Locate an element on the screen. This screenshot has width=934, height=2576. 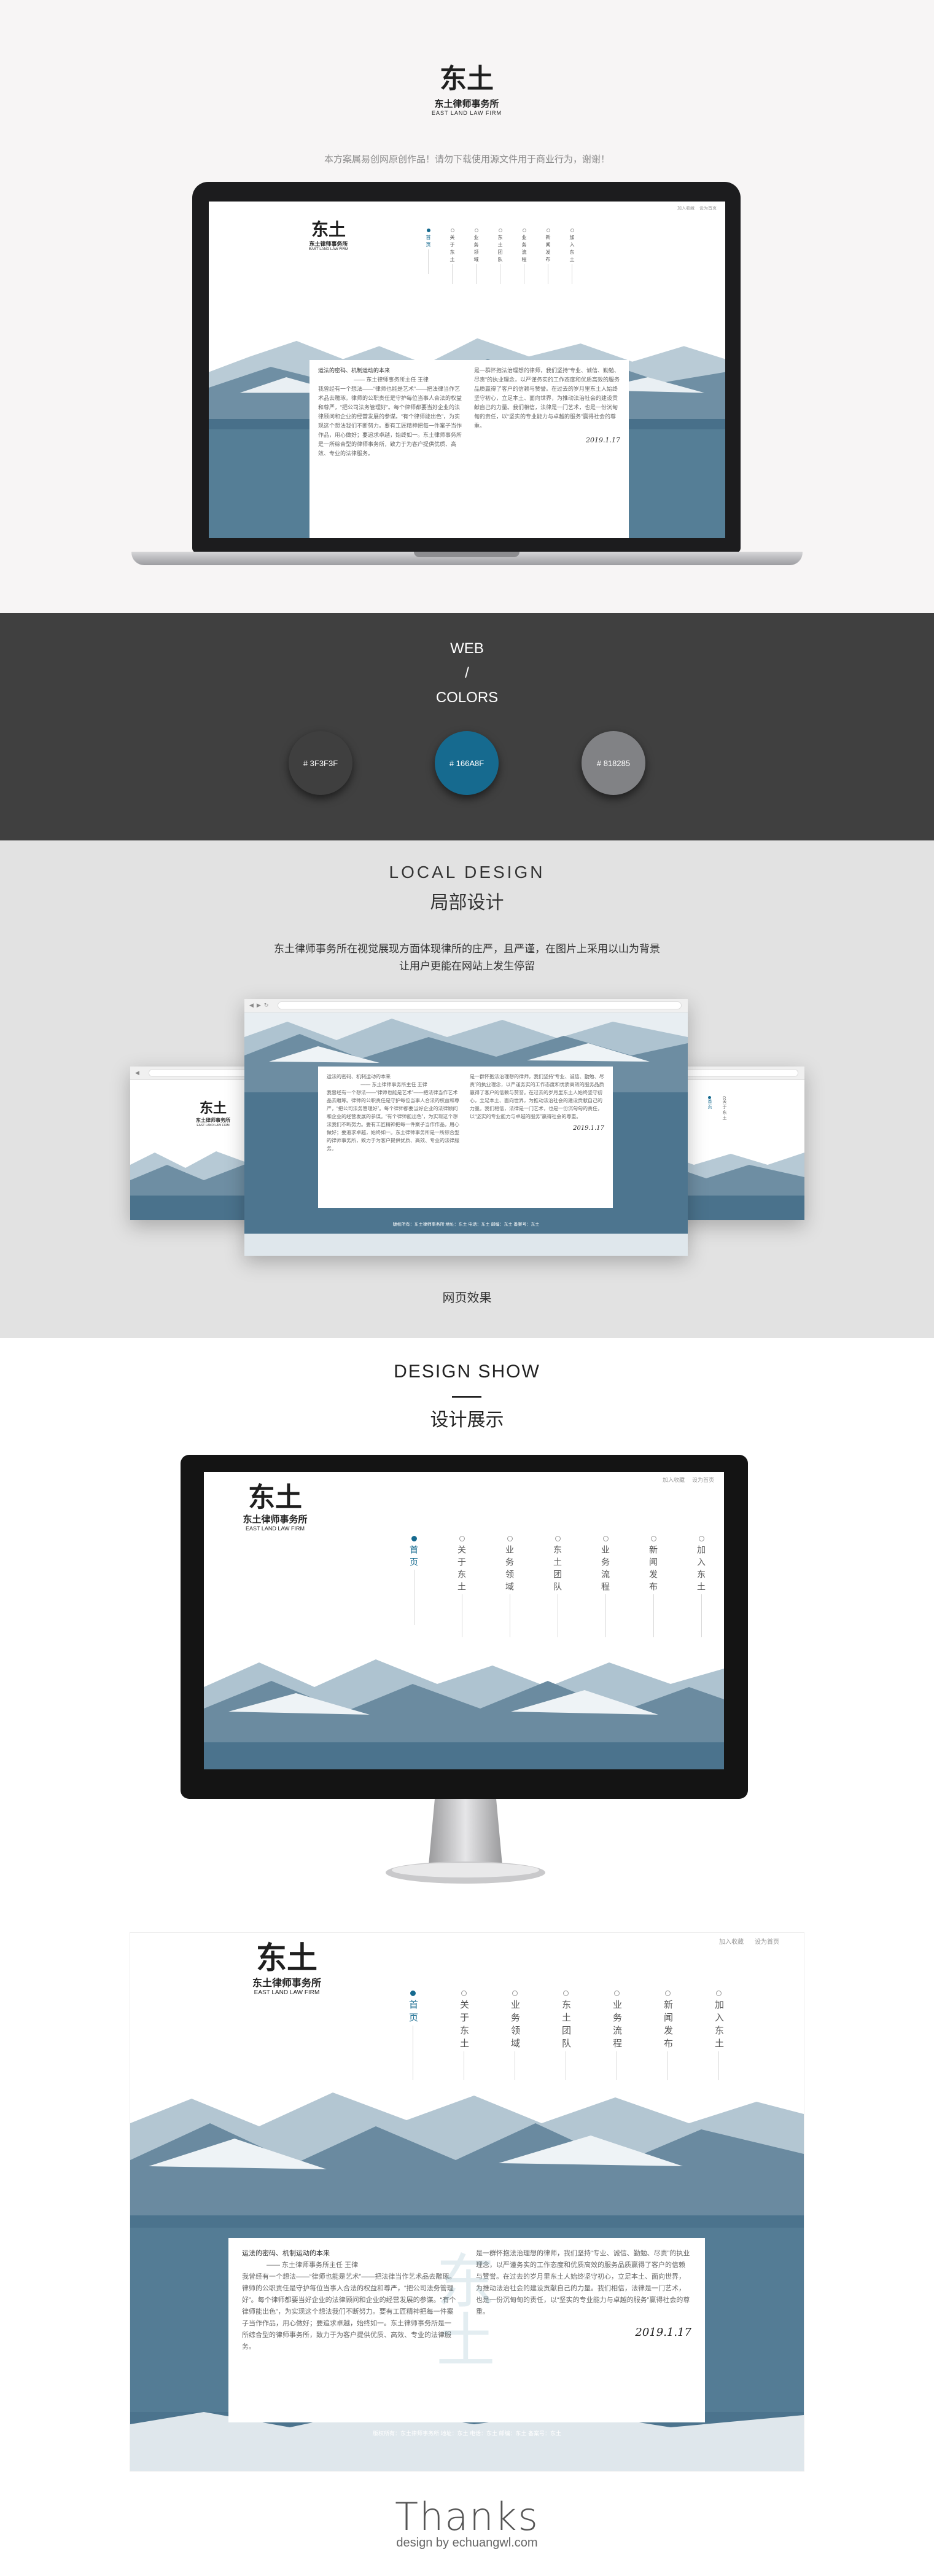
title-divider is located at coordinates (466, 1397).